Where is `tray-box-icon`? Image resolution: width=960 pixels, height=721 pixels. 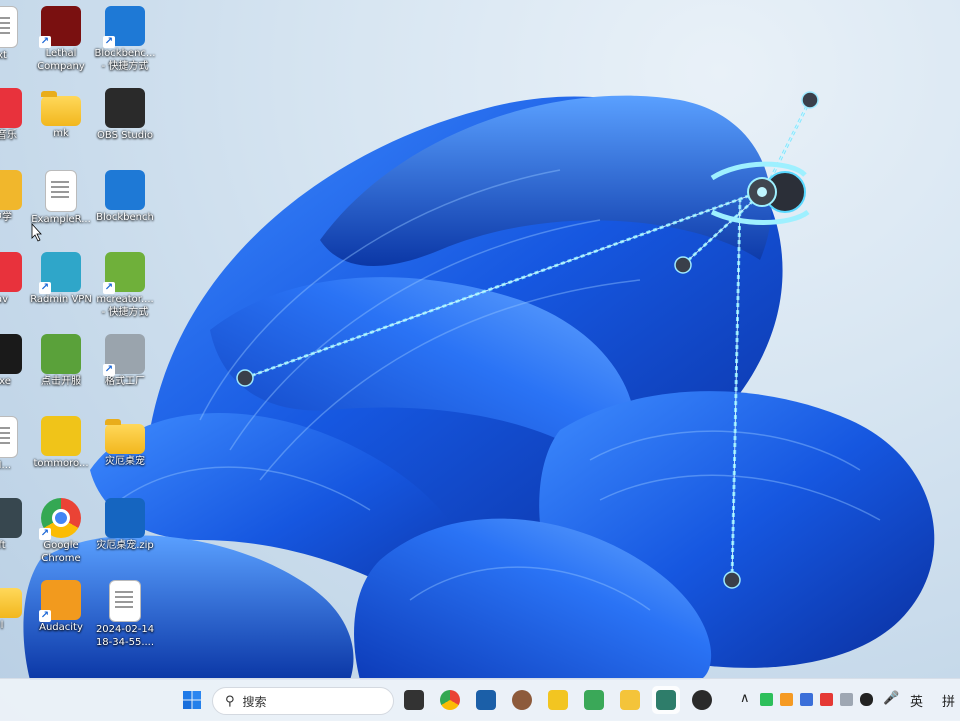
tray-box-icon is located at coordinates (846, 699).